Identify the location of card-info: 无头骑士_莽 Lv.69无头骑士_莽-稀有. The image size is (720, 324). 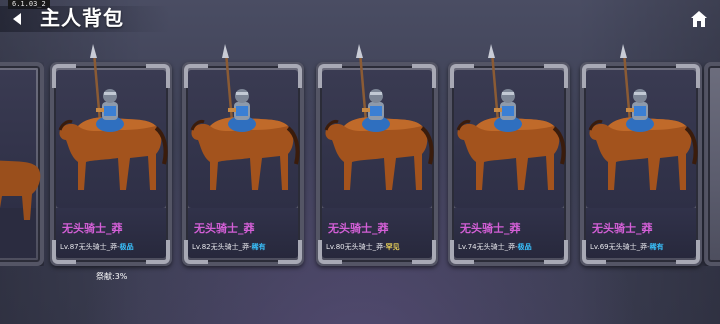
(641, 233).